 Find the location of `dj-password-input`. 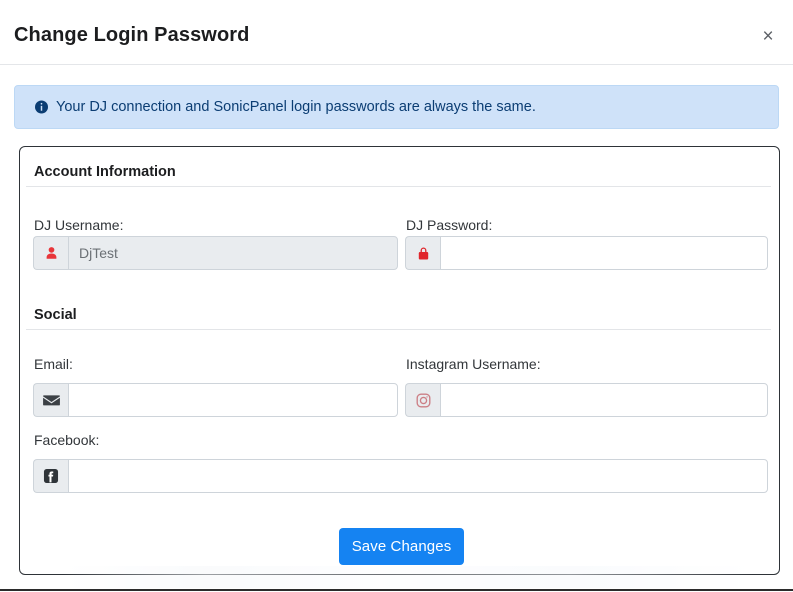

dj-password-input is located at coordinates (604, 253).